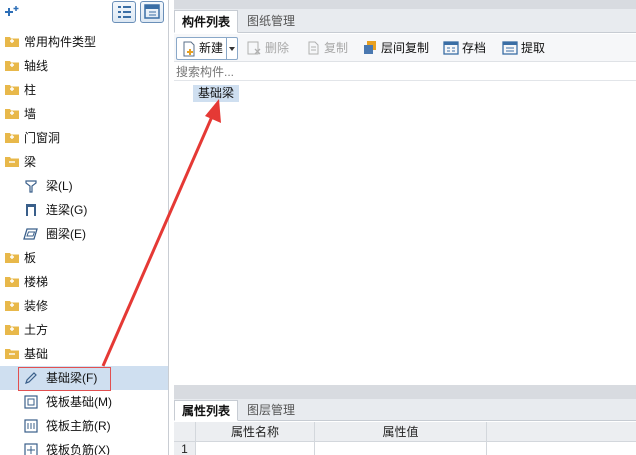 The width and height of the screenshot is (636, 455). What do you see at coordinates (78, 426) in the screenshot?
I see `tree-item-label: 筏板主筋(R)` at bounding box center [78, 426].